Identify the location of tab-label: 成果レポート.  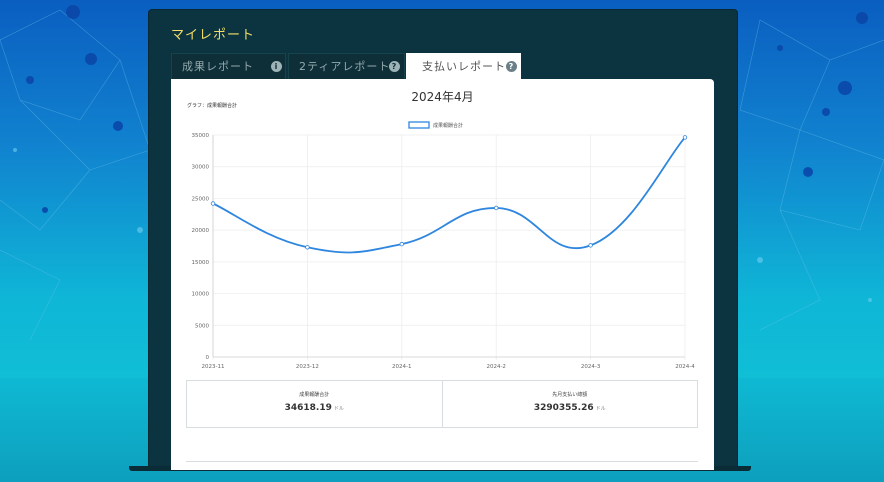
(218, 66).